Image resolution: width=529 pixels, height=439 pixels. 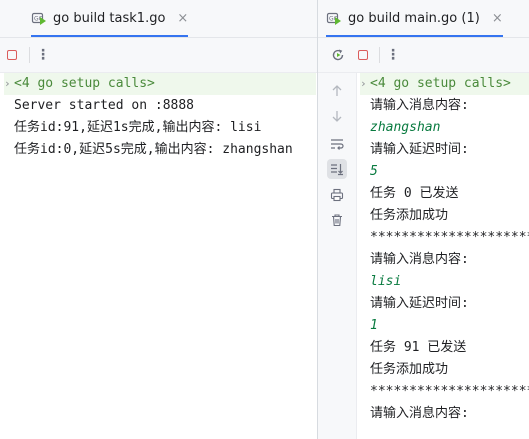 I want to click on tab-label: go build main.go (1), so click(x=414, y=18).